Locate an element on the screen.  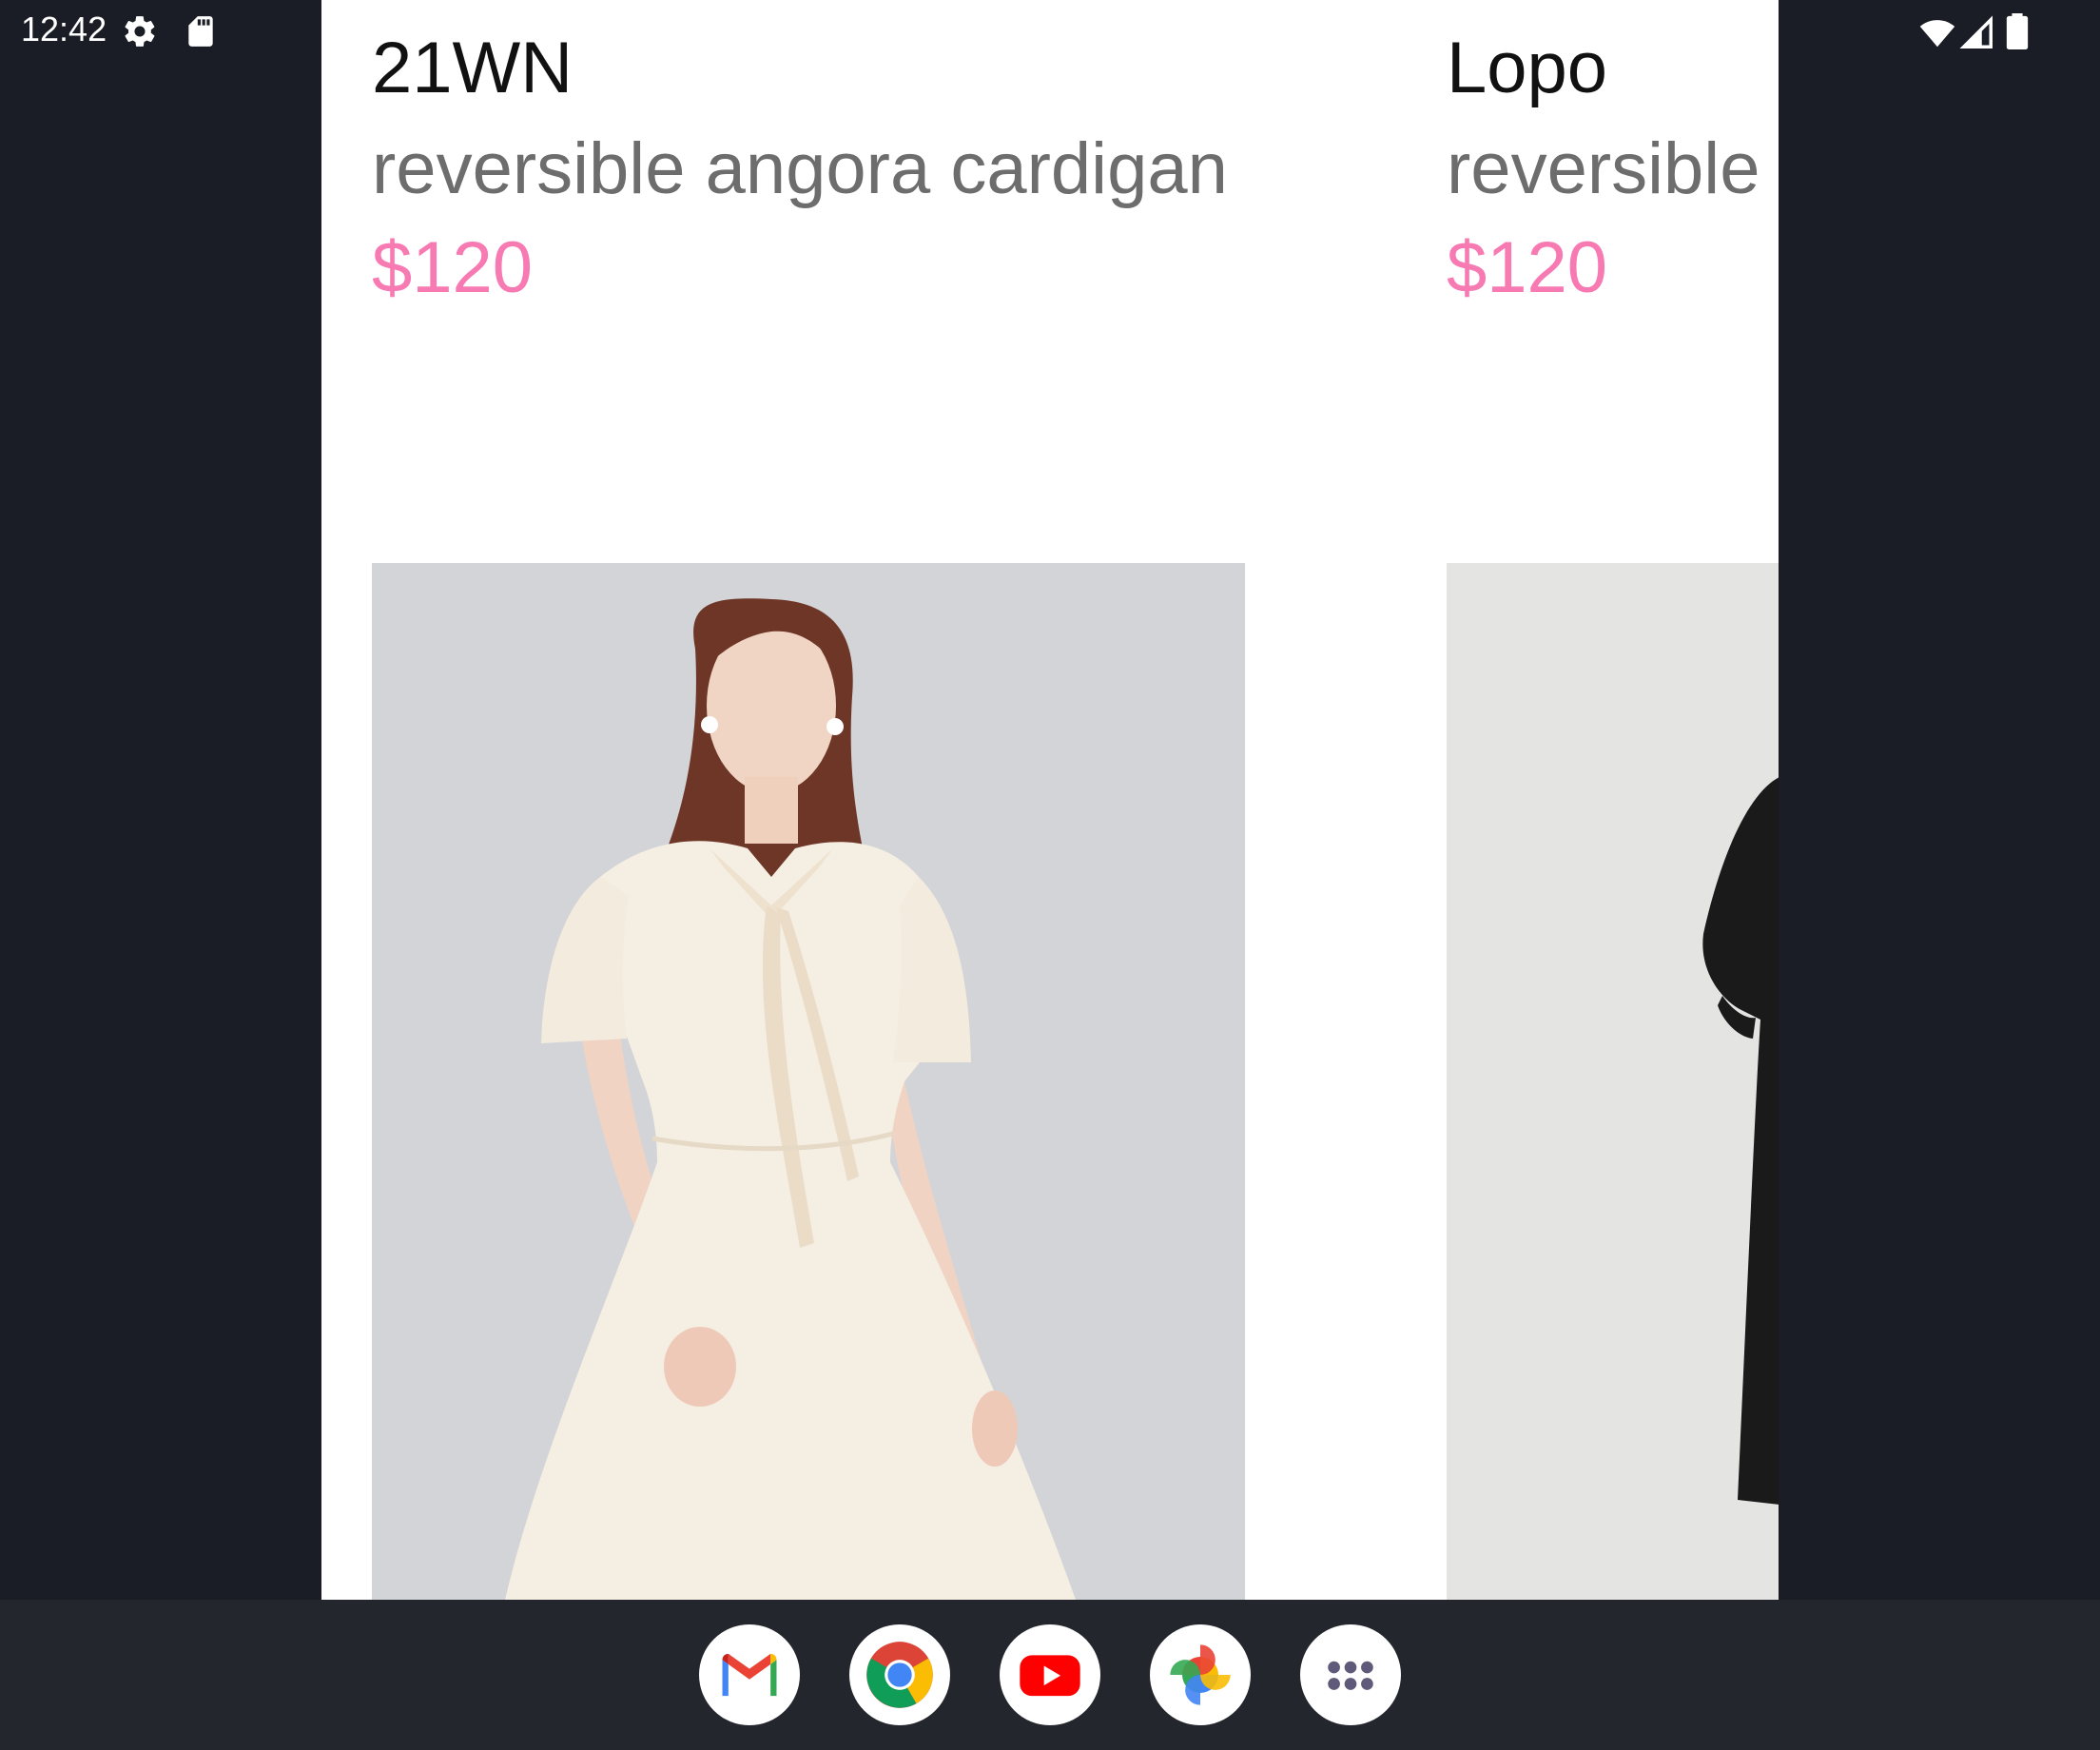
gmail-app-button is located at coordinates (749, 1674).